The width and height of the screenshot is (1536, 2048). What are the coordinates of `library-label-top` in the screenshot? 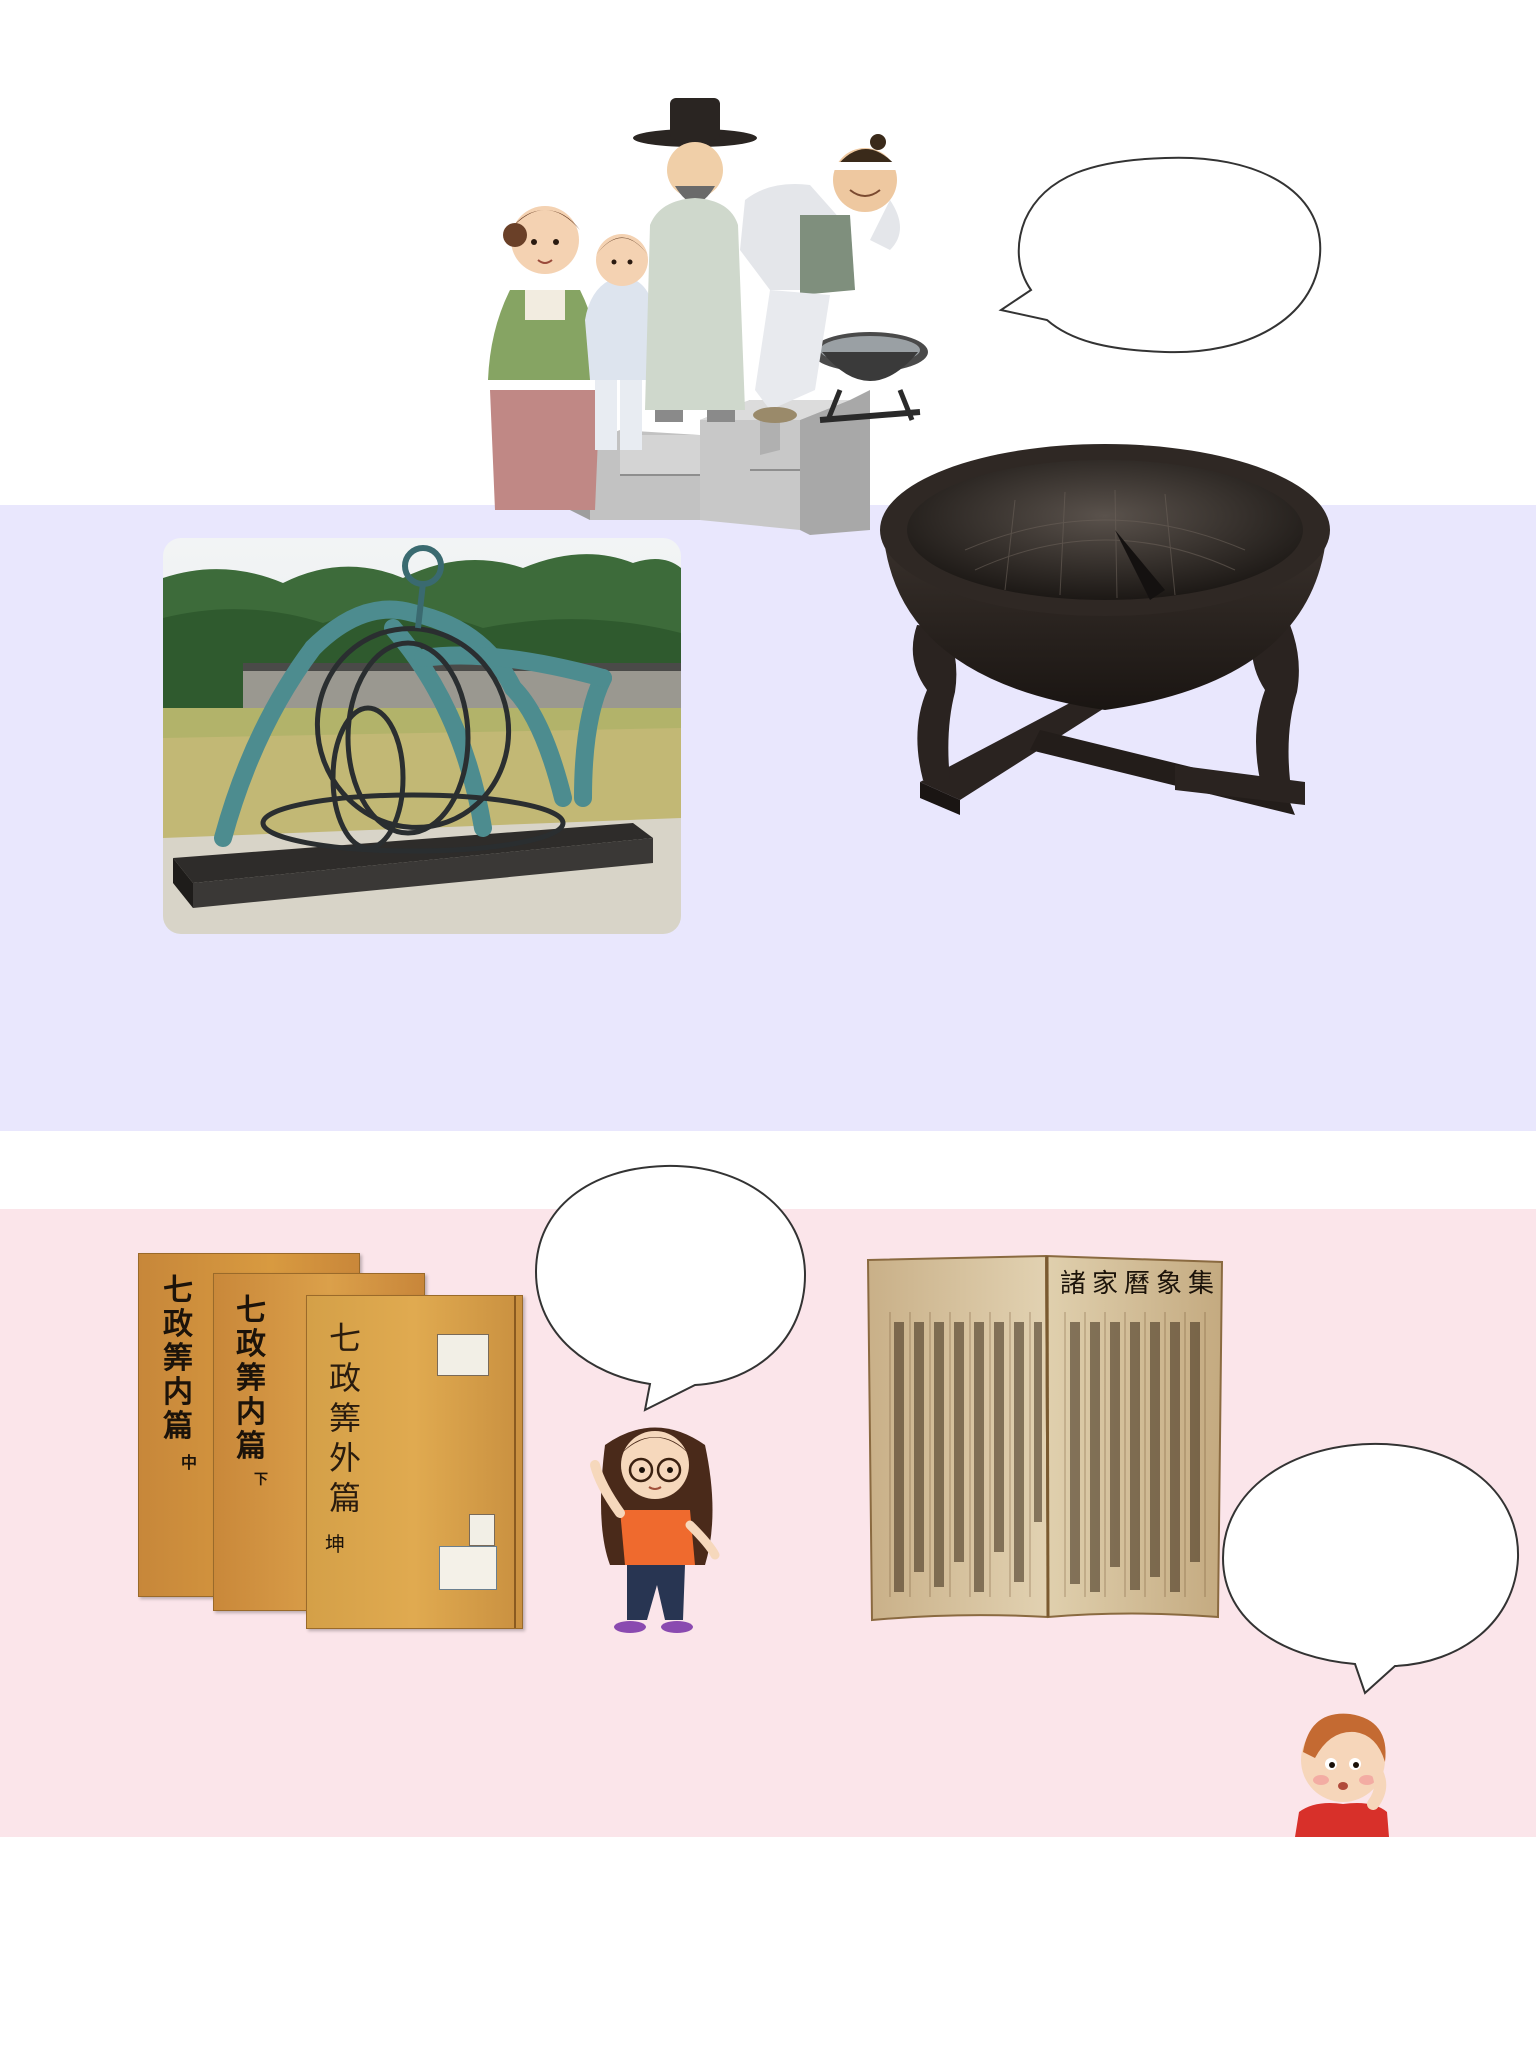 It's located at (463, 1355).